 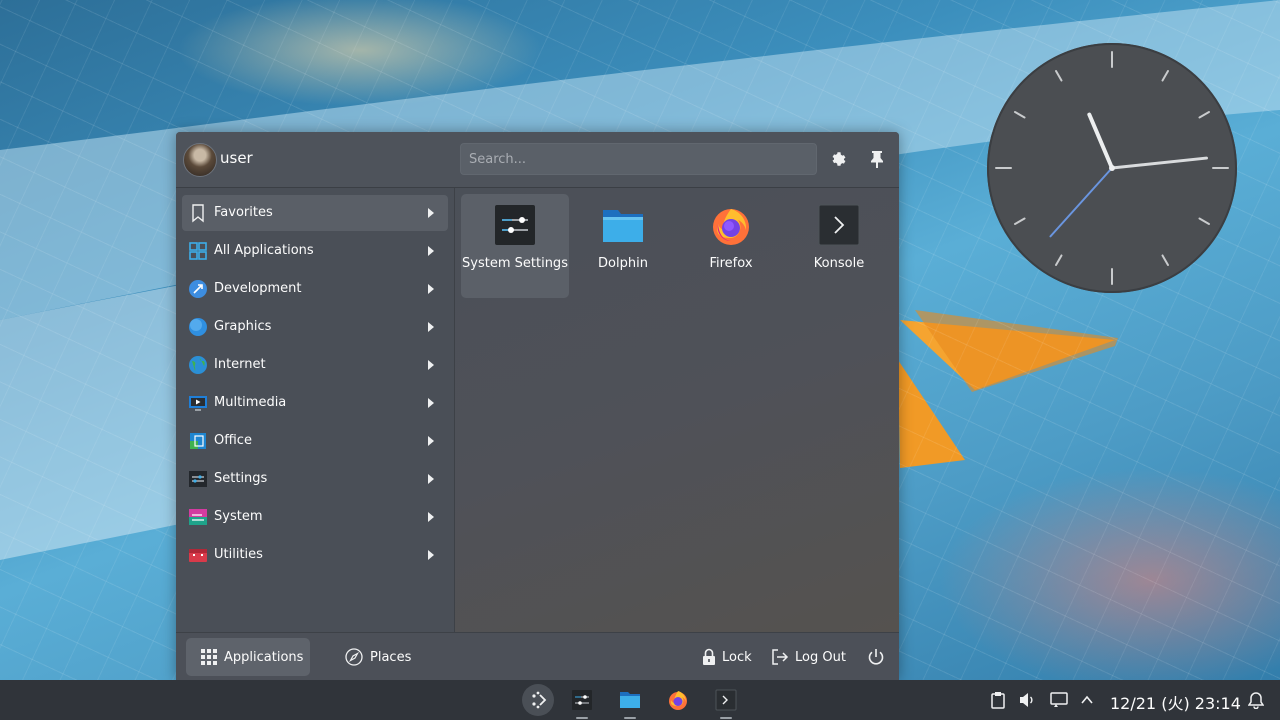 I want to click on taskbar-konsole, so click(x=726, y=701).